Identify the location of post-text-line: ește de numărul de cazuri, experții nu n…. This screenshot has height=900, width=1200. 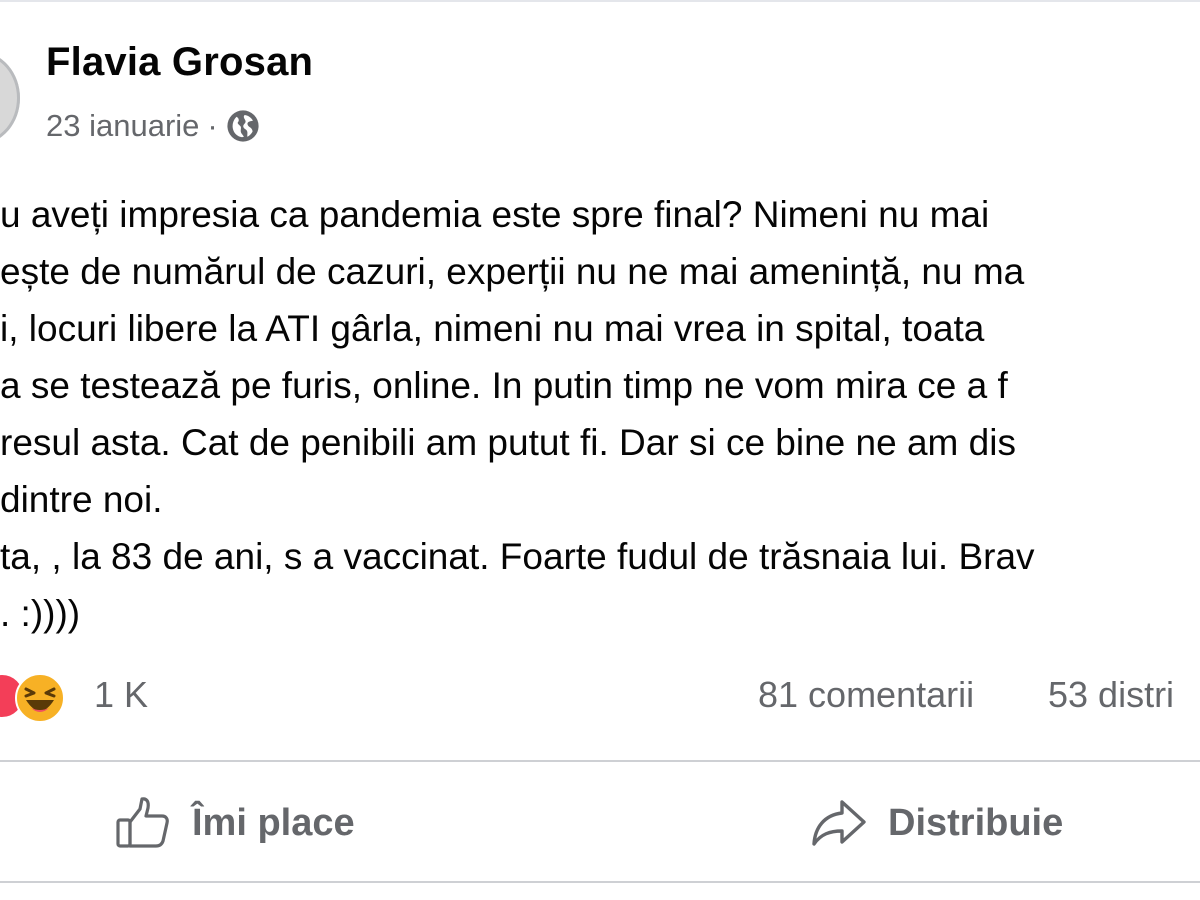
(512, 271).